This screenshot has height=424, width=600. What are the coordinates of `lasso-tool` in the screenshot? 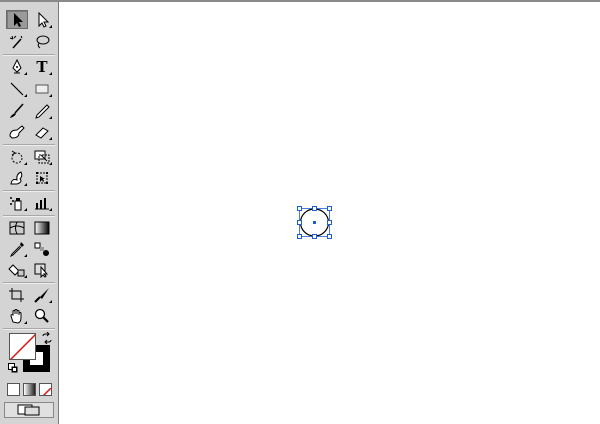 It's located at (42, 41).